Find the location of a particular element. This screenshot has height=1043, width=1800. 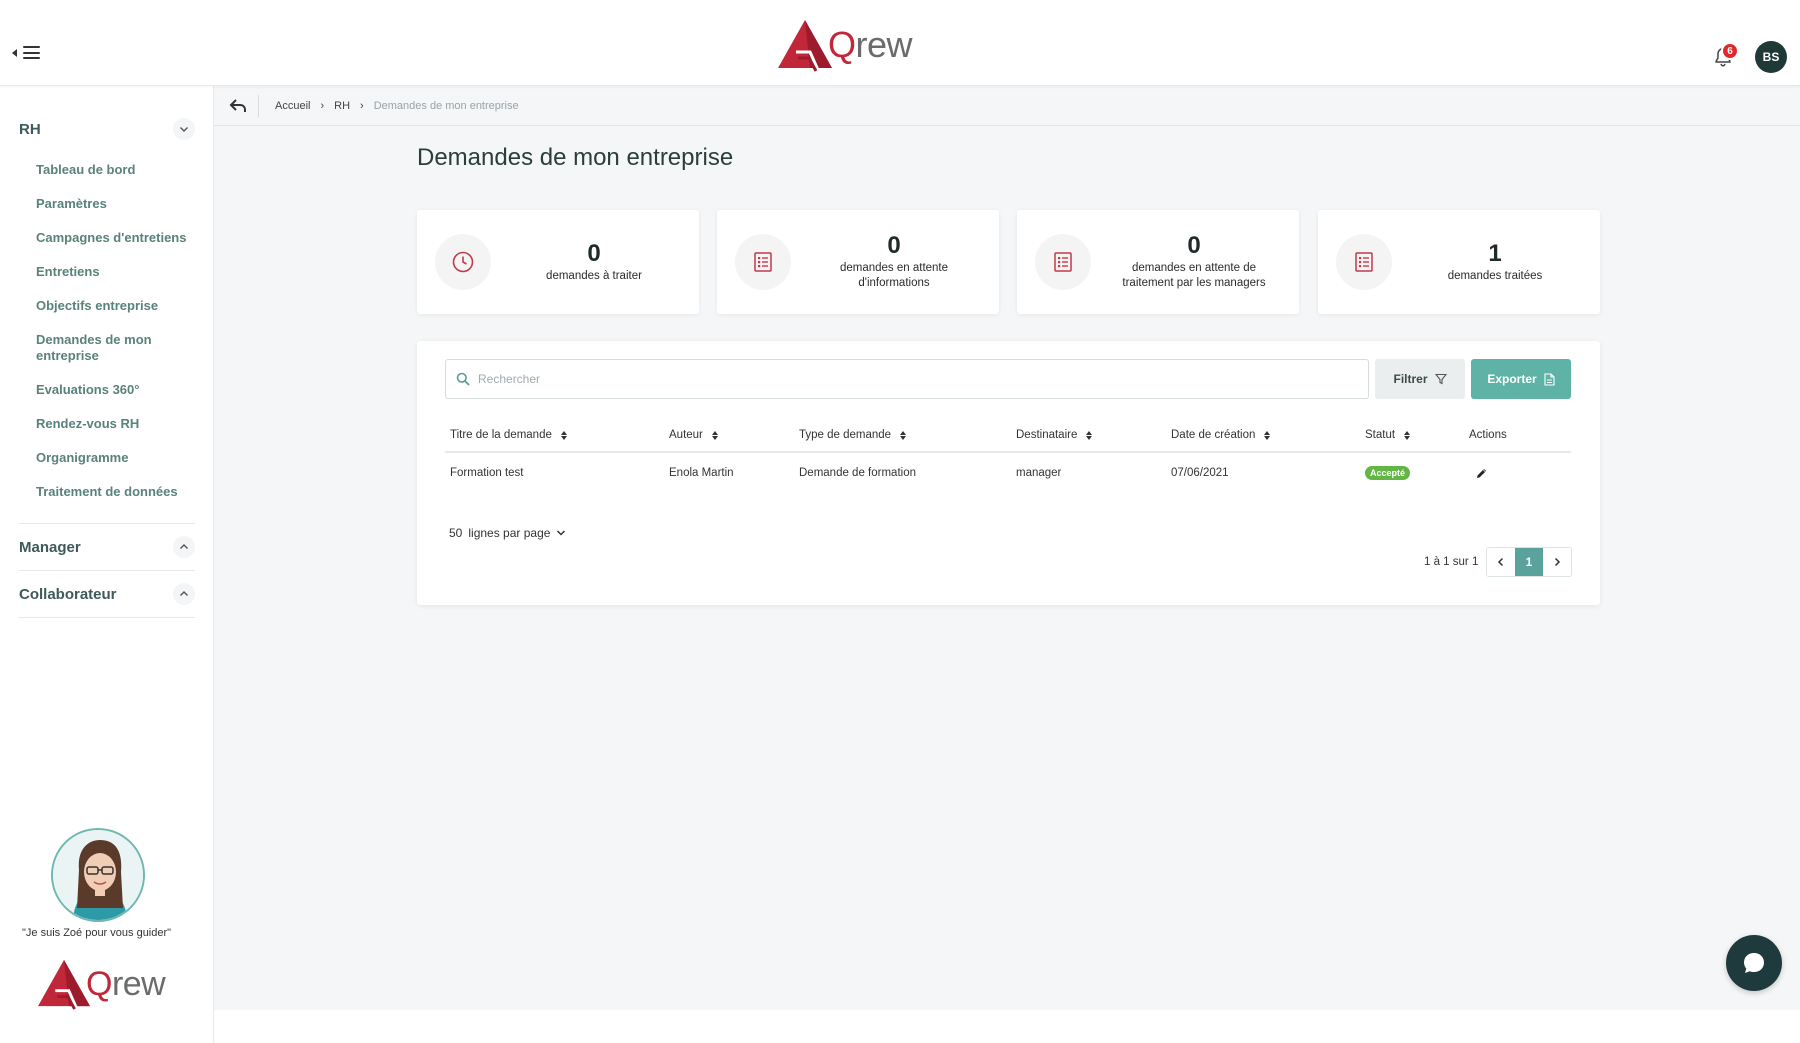

assistant-avatar-illustration is located at coordinates (98, 875).